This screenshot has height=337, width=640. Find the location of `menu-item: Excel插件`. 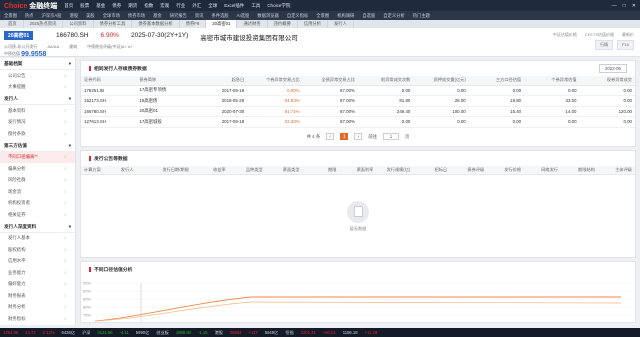

menu-item: Excel插件 is located at coordinates (234, 6).